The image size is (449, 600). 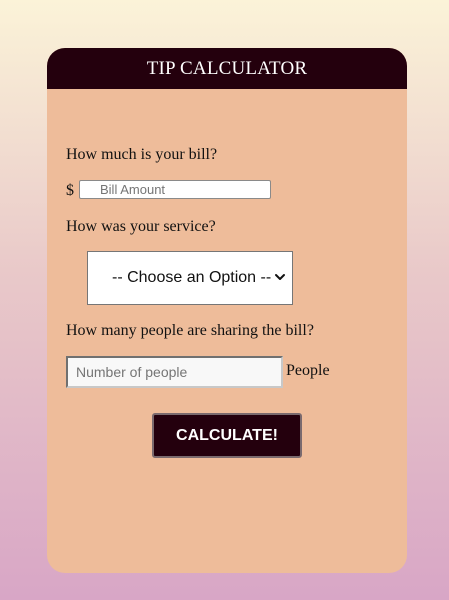 I want to click on bill-amount-input, so click(x=175, y=189).